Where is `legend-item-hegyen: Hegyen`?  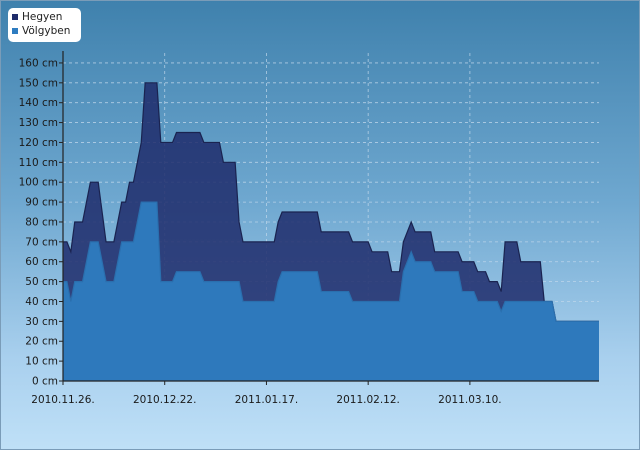
legend-item-hegyen: Hegyen is located at coordinates (44, 17).